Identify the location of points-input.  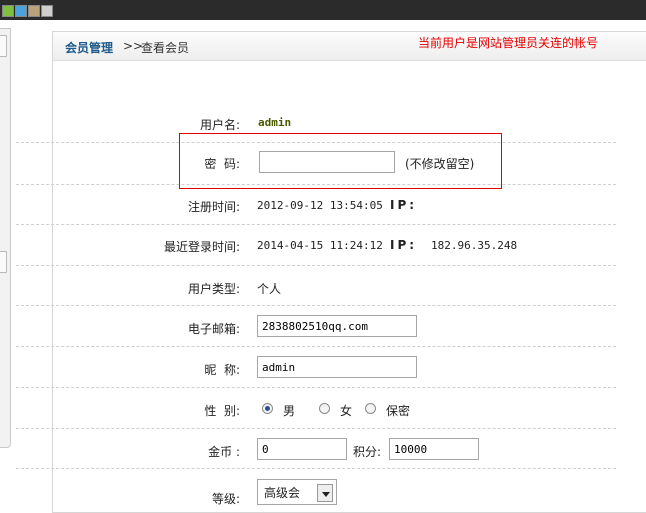
(434, 449).